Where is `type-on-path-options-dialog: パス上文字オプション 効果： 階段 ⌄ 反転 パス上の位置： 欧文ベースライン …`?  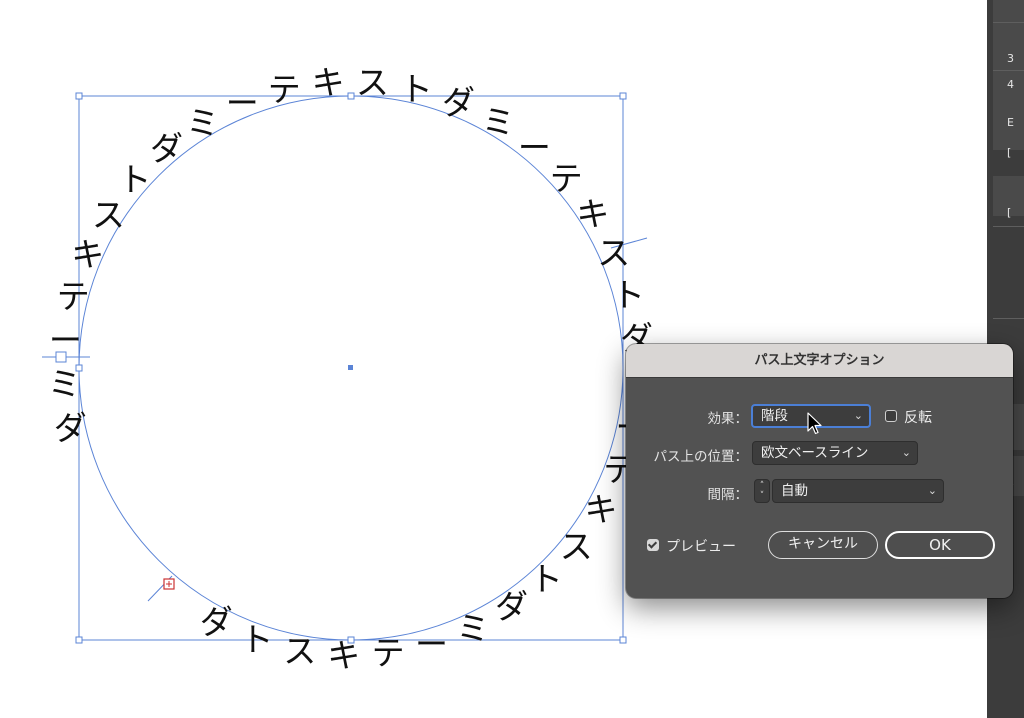
type-on-path-options-dialog: パス上文字オプション 効果： 階段 ⌄ 反転 パス上の位置： 欧文ベースライン … is located at coordinates (819, 471).